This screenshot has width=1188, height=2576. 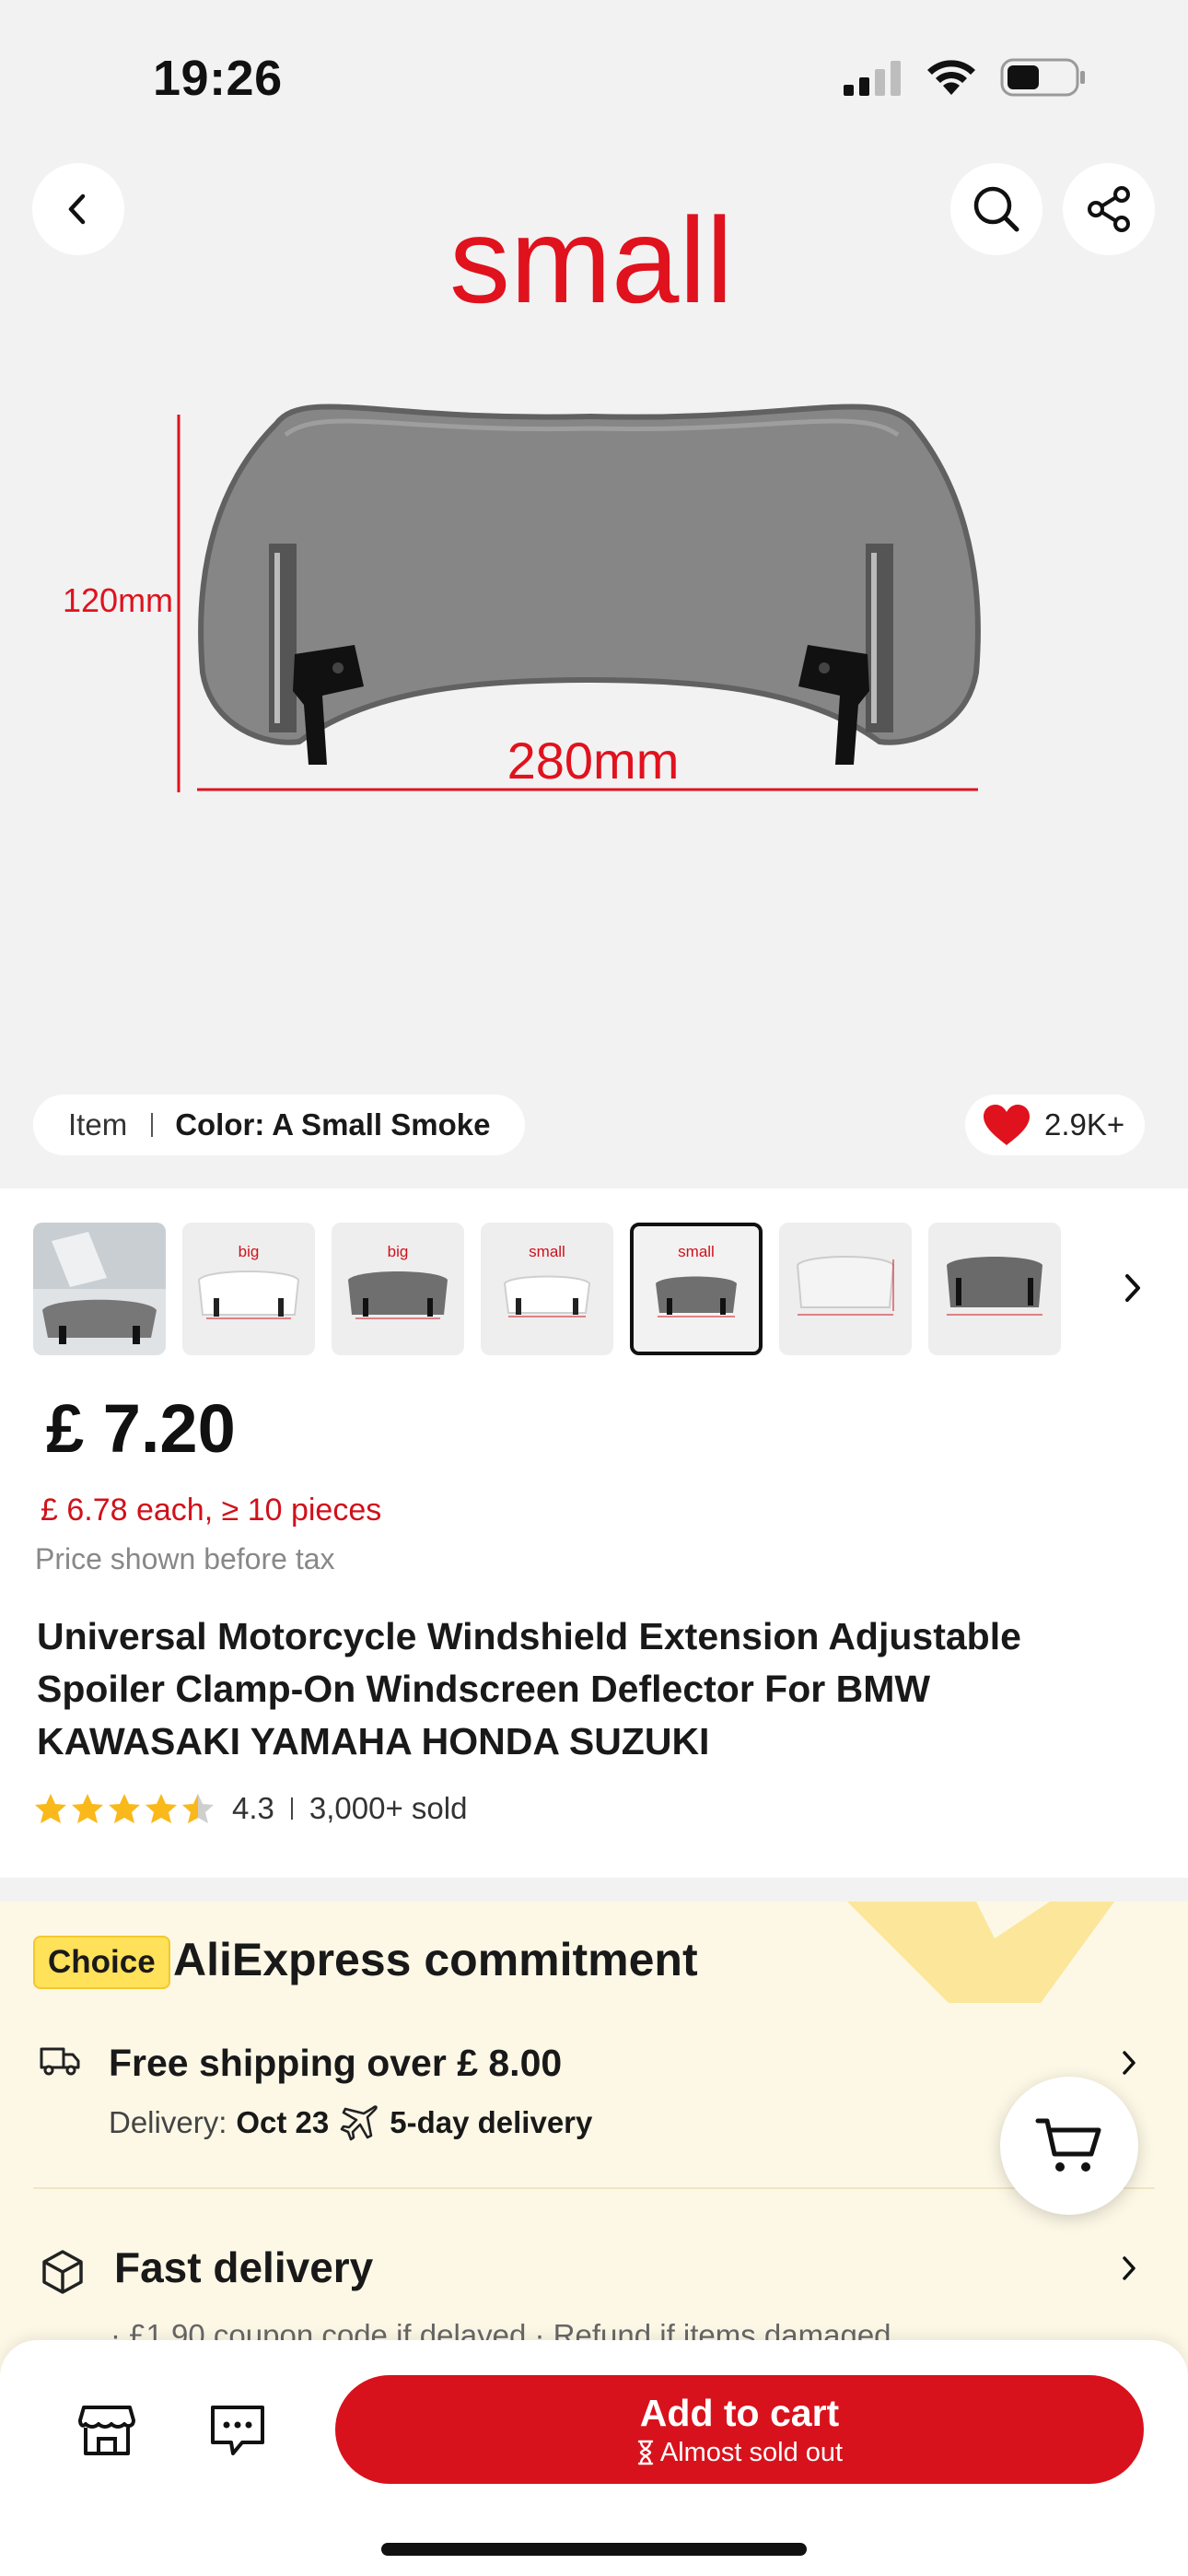 What do you see at coordinates (283, 2122) in the screenshot?
I see `delivery-date: Oct 23` at bounding box center [283, 2122].